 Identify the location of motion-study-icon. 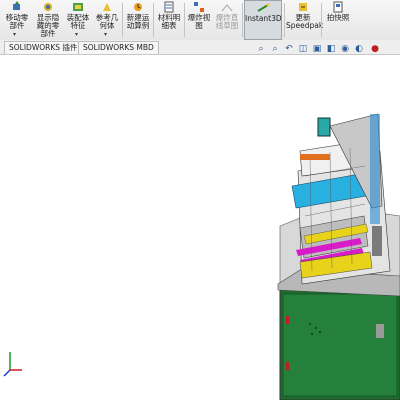
(138, 7).